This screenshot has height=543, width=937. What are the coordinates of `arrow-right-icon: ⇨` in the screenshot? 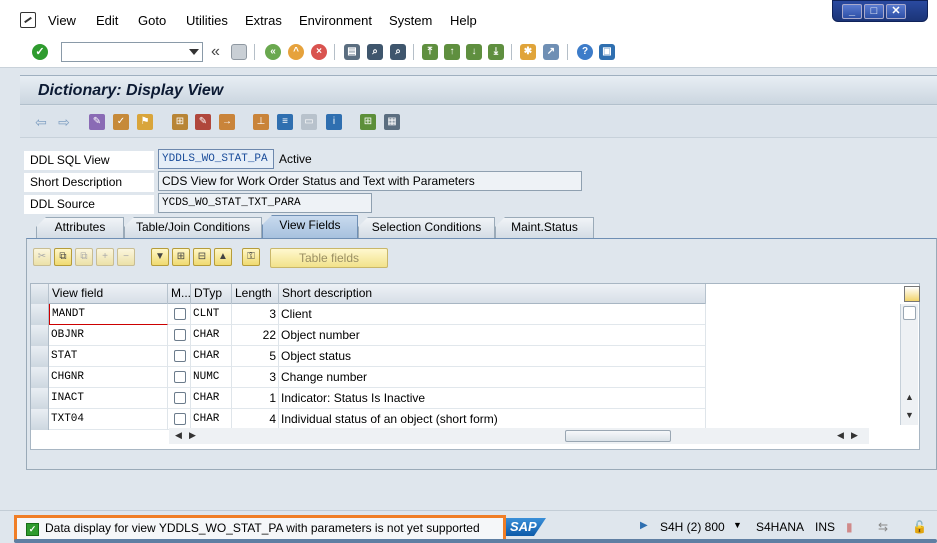 It's located at (64, 122).